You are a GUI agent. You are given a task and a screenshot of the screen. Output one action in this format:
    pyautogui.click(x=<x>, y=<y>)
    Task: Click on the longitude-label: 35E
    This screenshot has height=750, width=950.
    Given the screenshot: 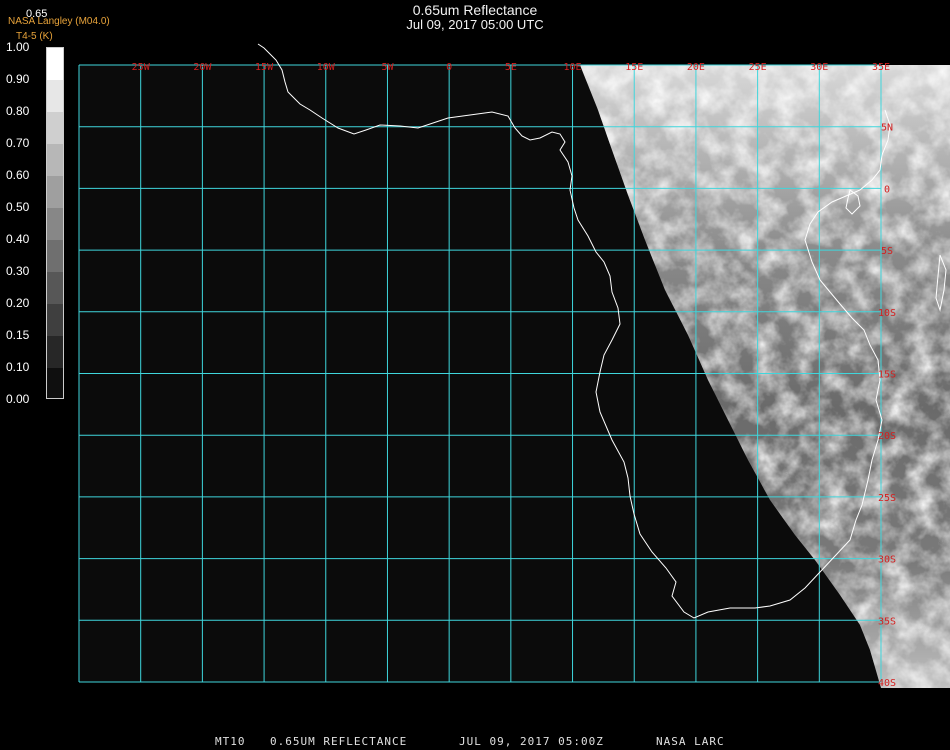 What is the action you would take?
    pyautogui.click(x=881, y=67)
    